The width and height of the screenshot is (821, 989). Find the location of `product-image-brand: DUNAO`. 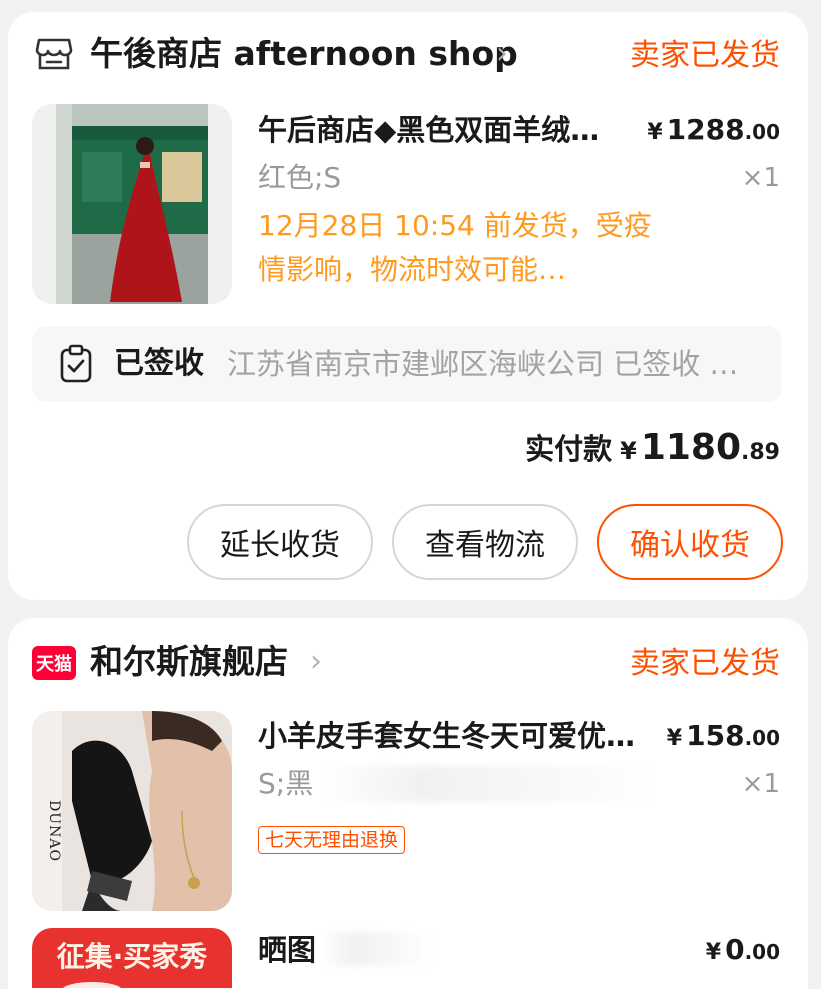

product-image-brand: DUNAO is located at coordinates (54, 831).